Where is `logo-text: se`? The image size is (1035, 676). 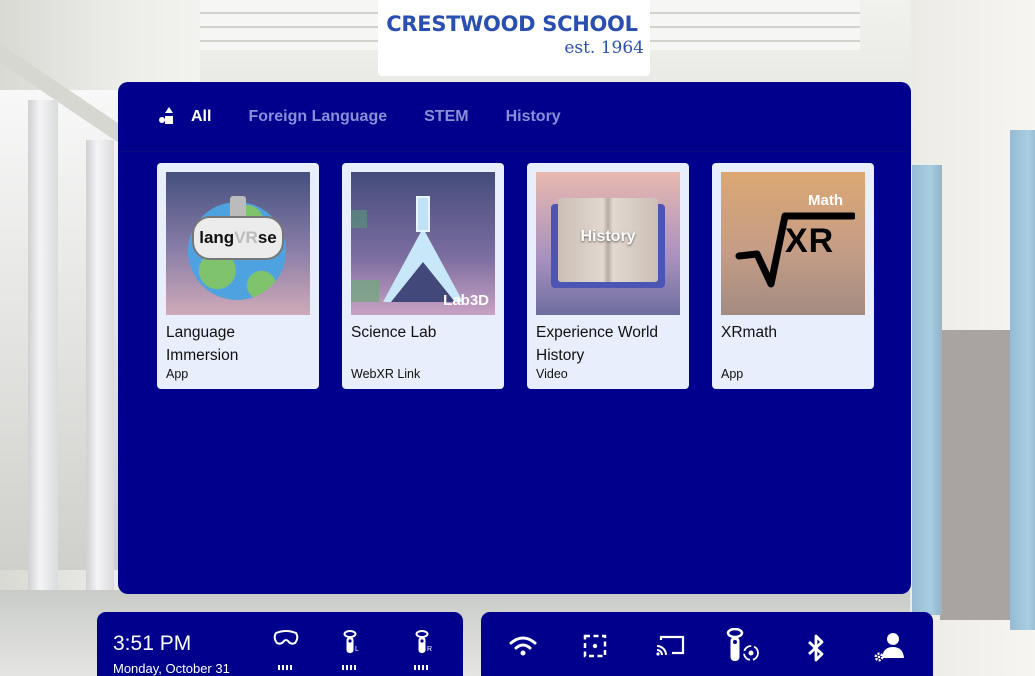
logo-text: se is located at coordinates (267, 237).